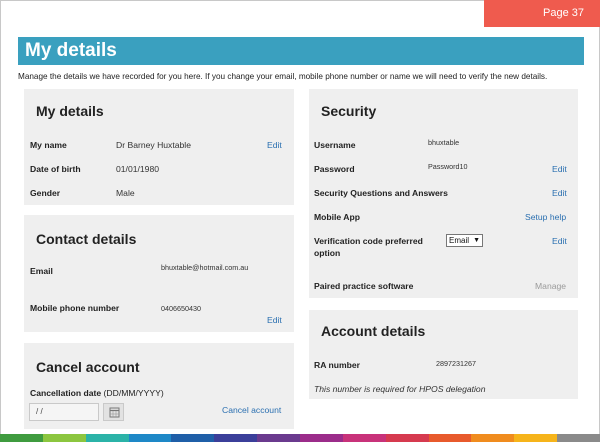 The height and width of the screenshot is (442, 600). Describe the element at coordinates (444, 142) in the screenshot. I see `username-value: bhuxtable` at that location.